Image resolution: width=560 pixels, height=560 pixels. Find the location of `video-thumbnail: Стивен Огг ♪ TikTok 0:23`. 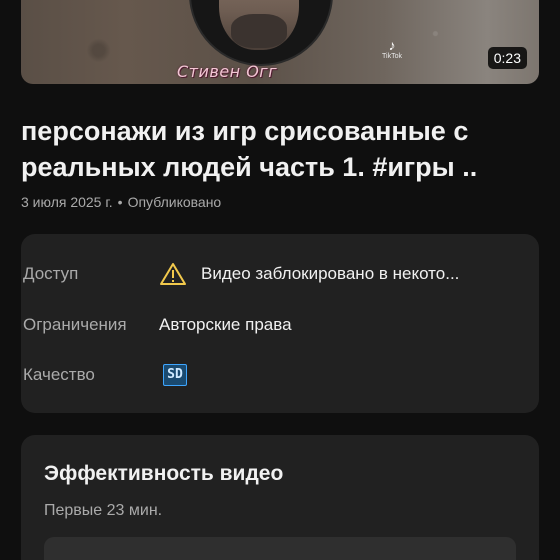

video-thumbnail: Стивен Огг ♪ TikTok 0:23 is located at coordinates (280, 42).